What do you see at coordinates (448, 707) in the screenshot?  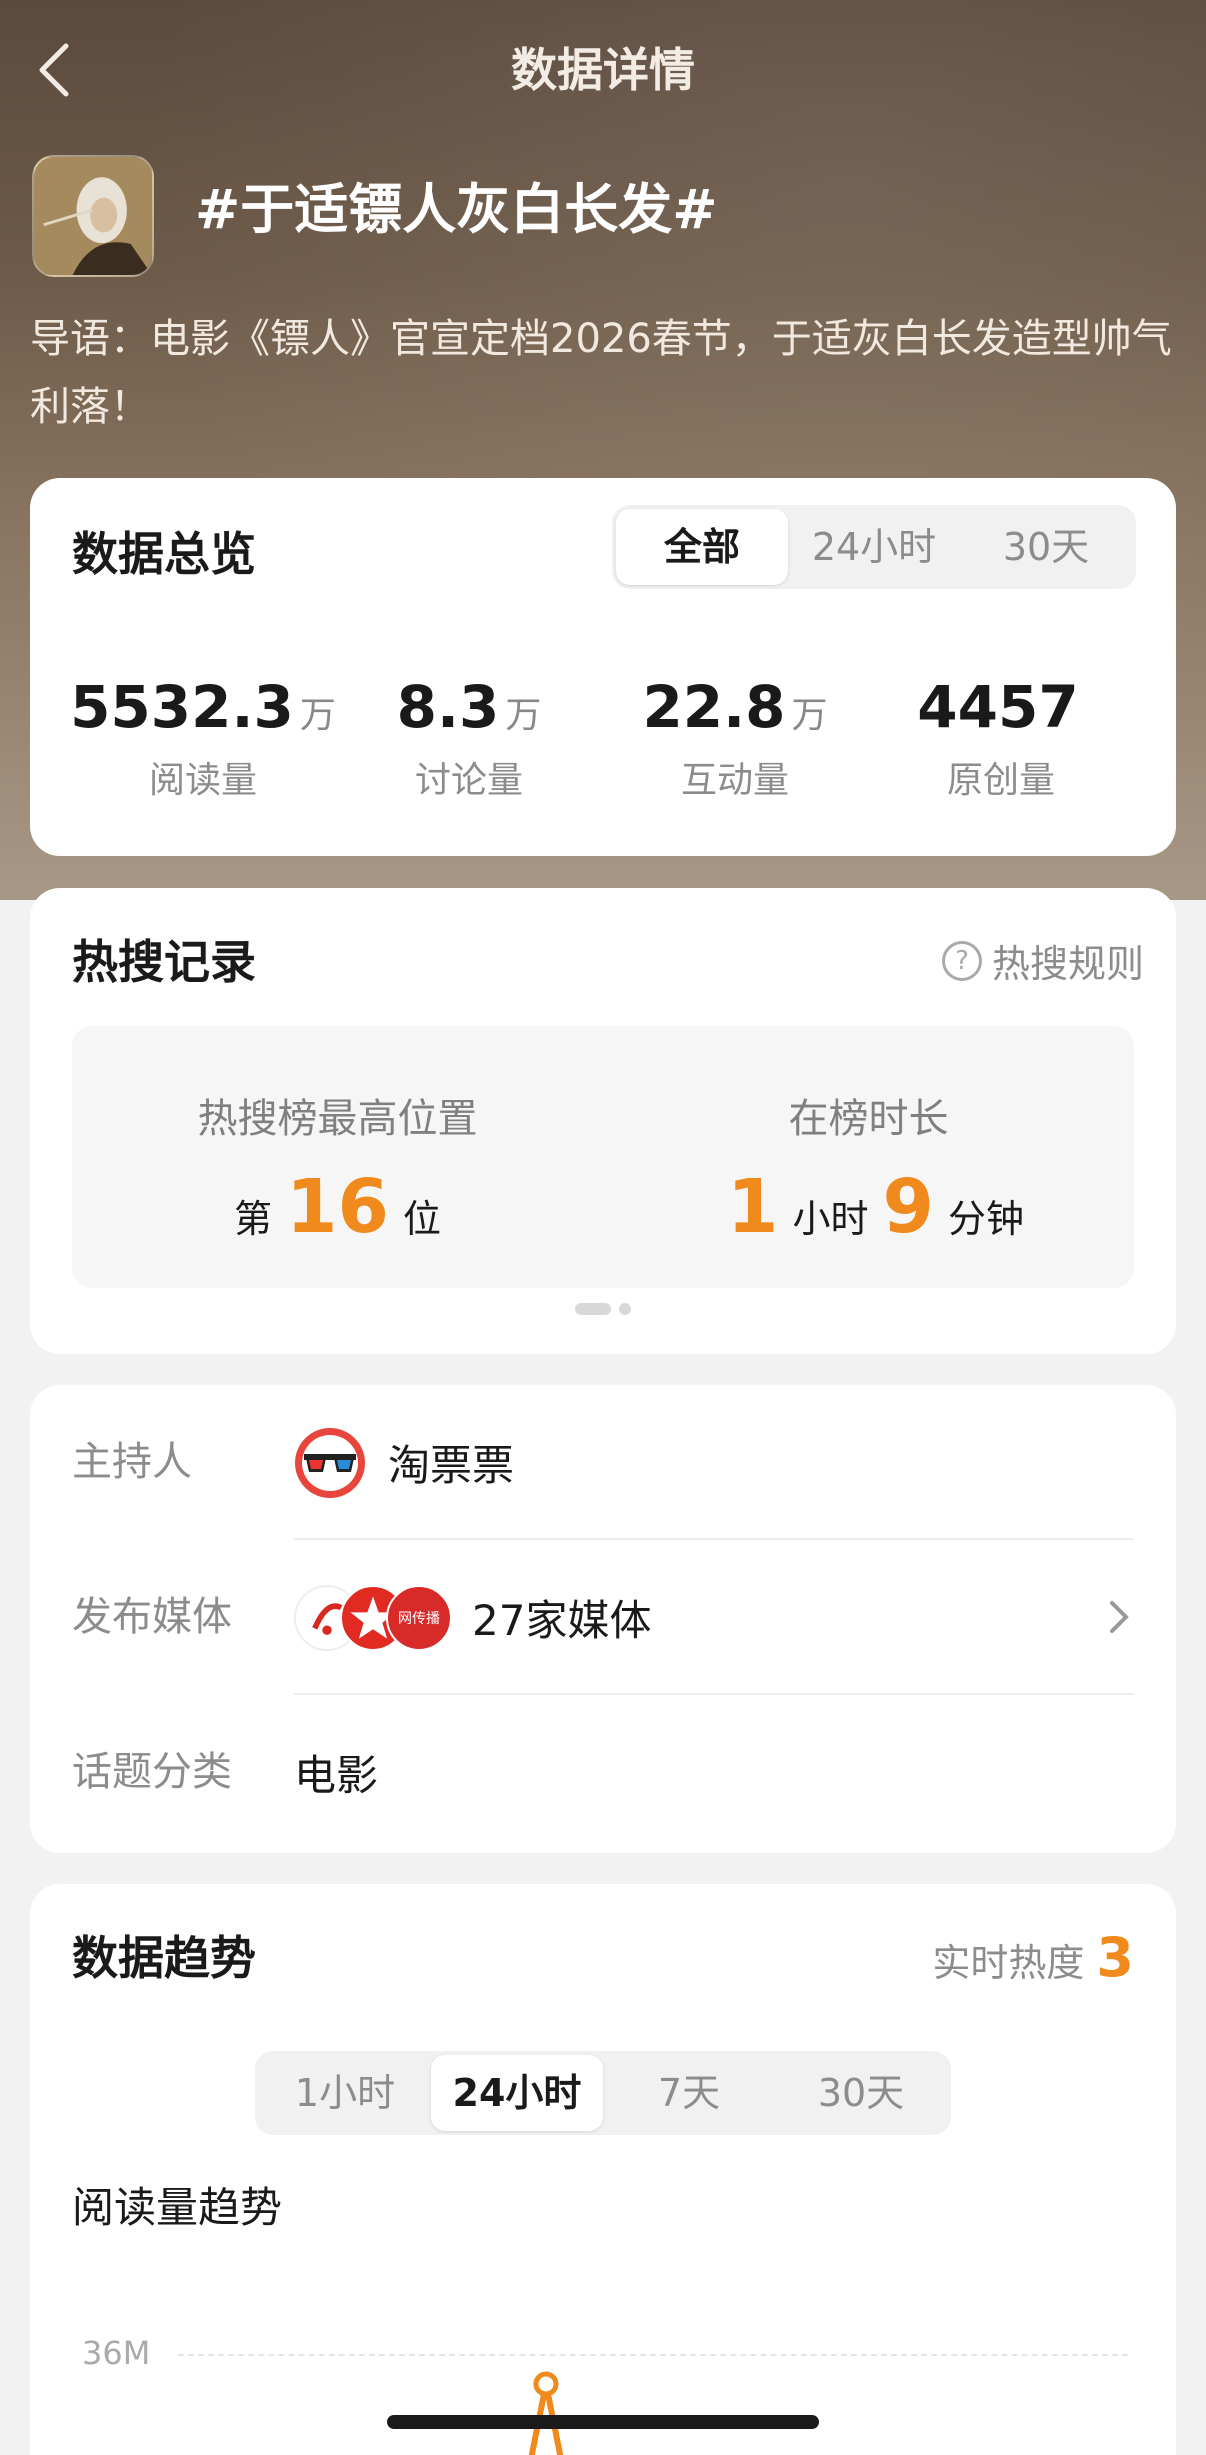 I see `stat-value: 8.3` at bounding box center [448, 707].